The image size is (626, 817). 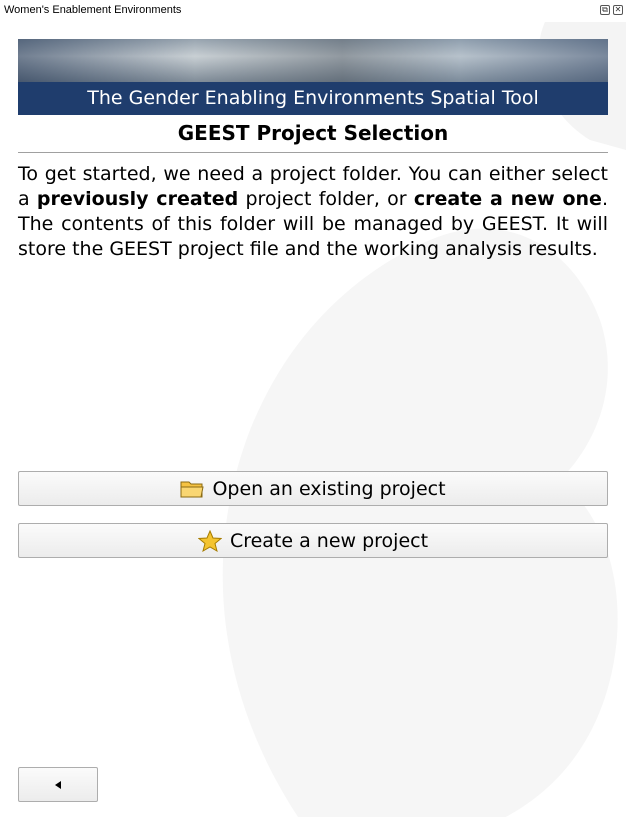 What do you see at coordinates (326, 199) in the screenshot?
I see `intro-part-2: project folder, or` at bounding box center [326, 199].